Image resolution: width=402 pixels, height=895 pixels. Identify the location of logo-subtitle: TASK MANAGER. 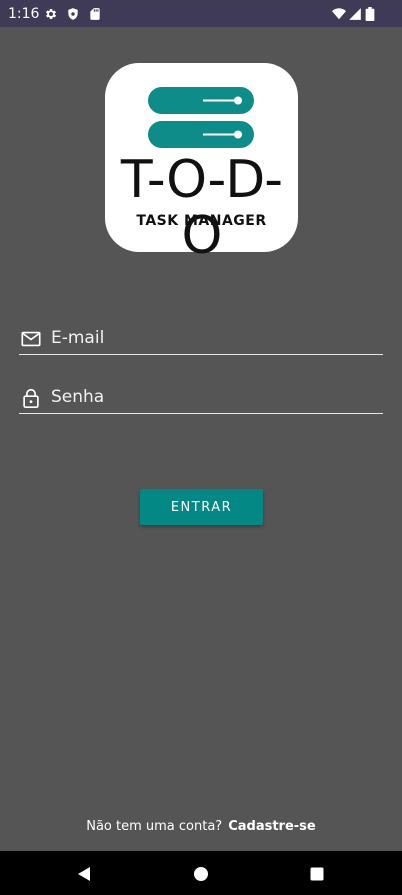
(201, 221).